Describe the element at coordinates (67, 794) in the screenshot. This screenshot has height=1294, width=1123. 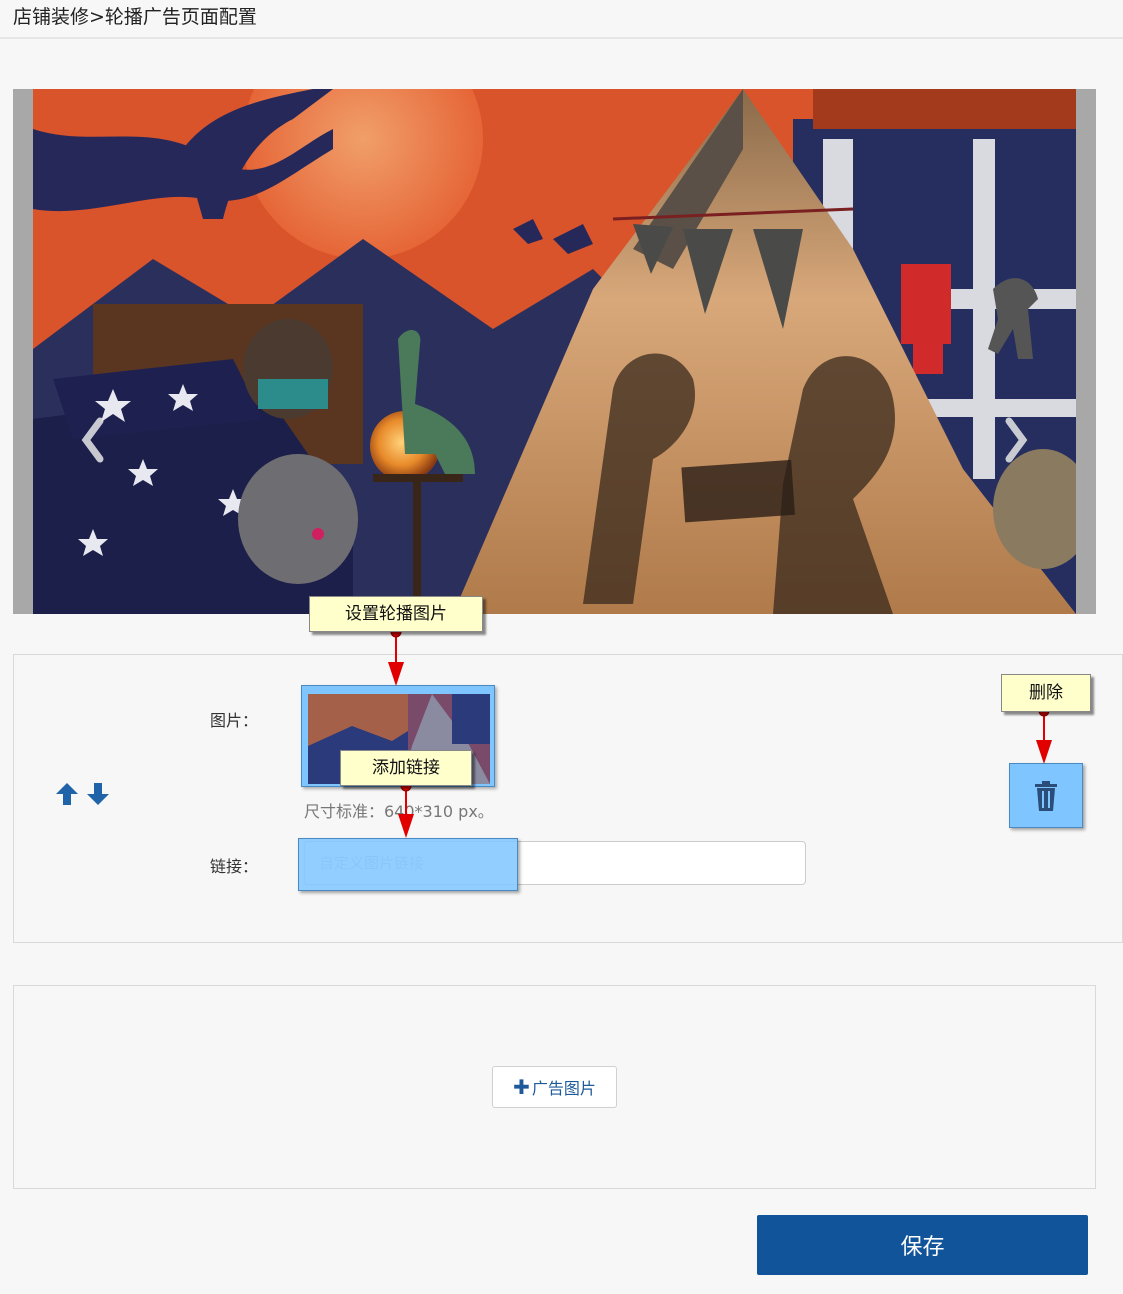
I see `arrow-up-icon` at that location.